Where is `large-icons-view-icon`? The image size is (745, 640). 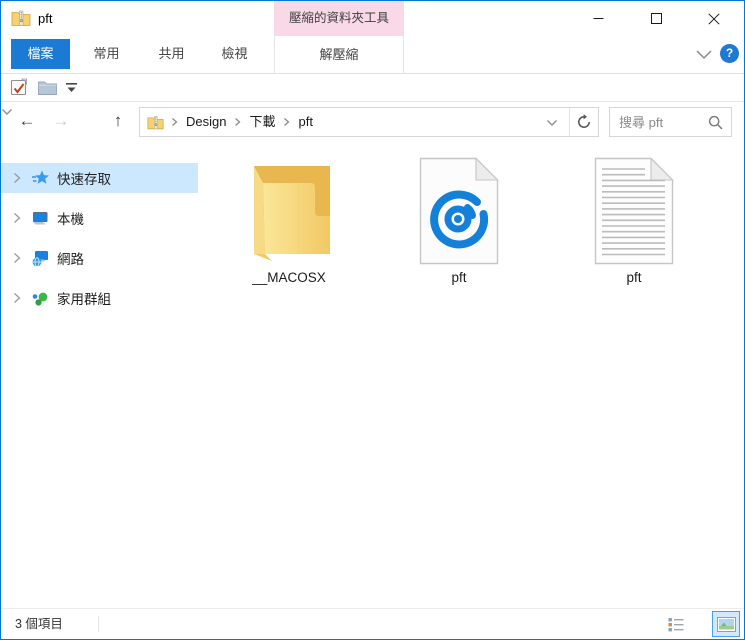 large-icons-view-icon is located at coordinates (726, 624).